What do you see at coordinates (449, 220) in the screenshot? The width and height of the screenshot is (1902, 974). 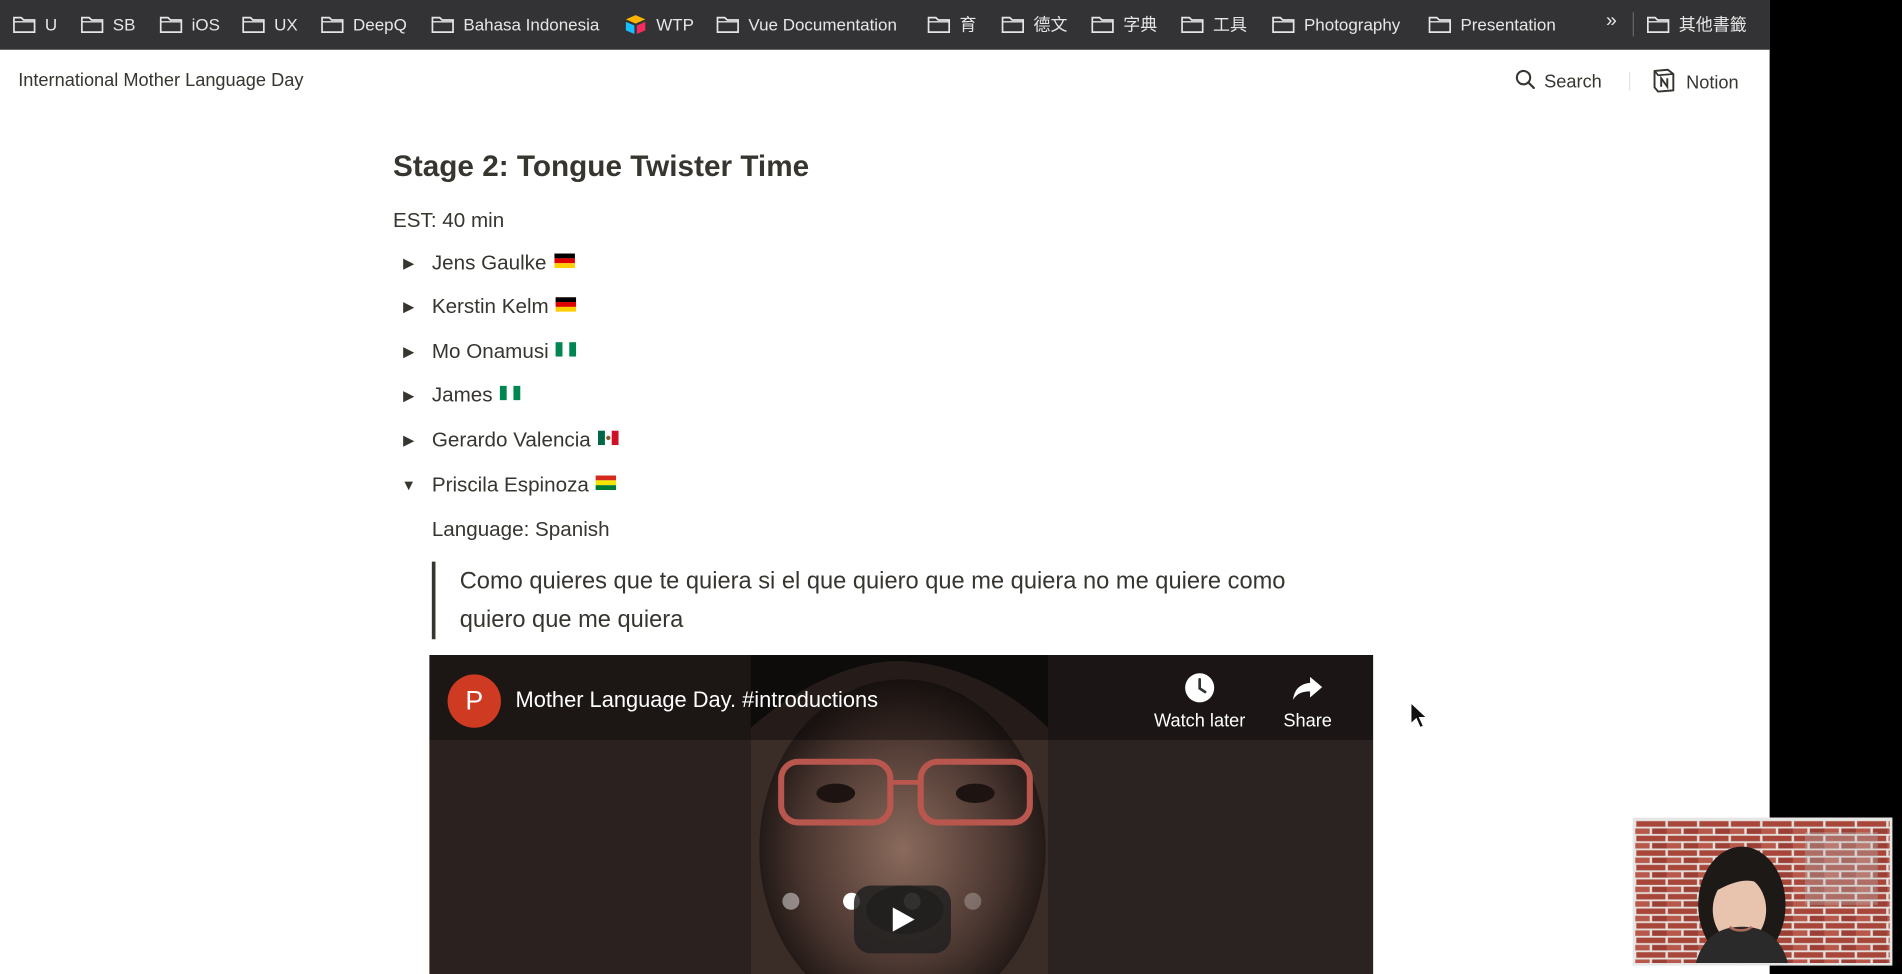 I see `estimate-text: EST: 40 min` at bounding box center [449, 220].